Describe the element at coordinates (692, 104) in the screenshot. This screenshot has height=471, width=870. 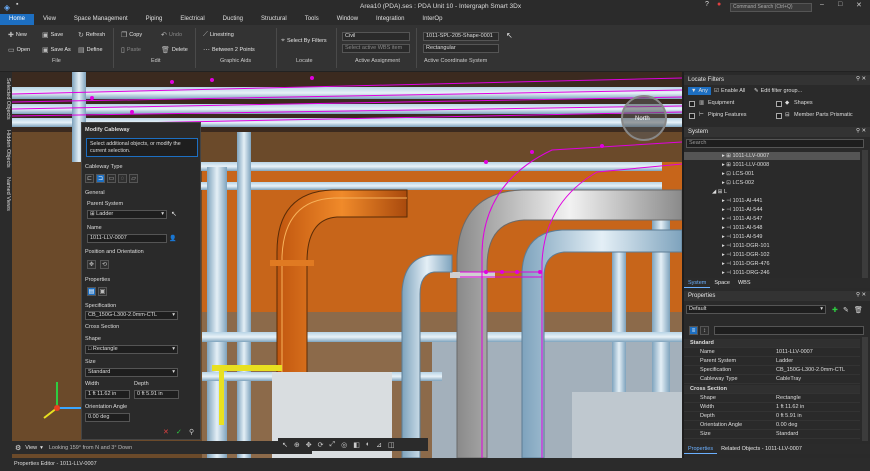
I see `filter-equipment-checkbox` at that location.